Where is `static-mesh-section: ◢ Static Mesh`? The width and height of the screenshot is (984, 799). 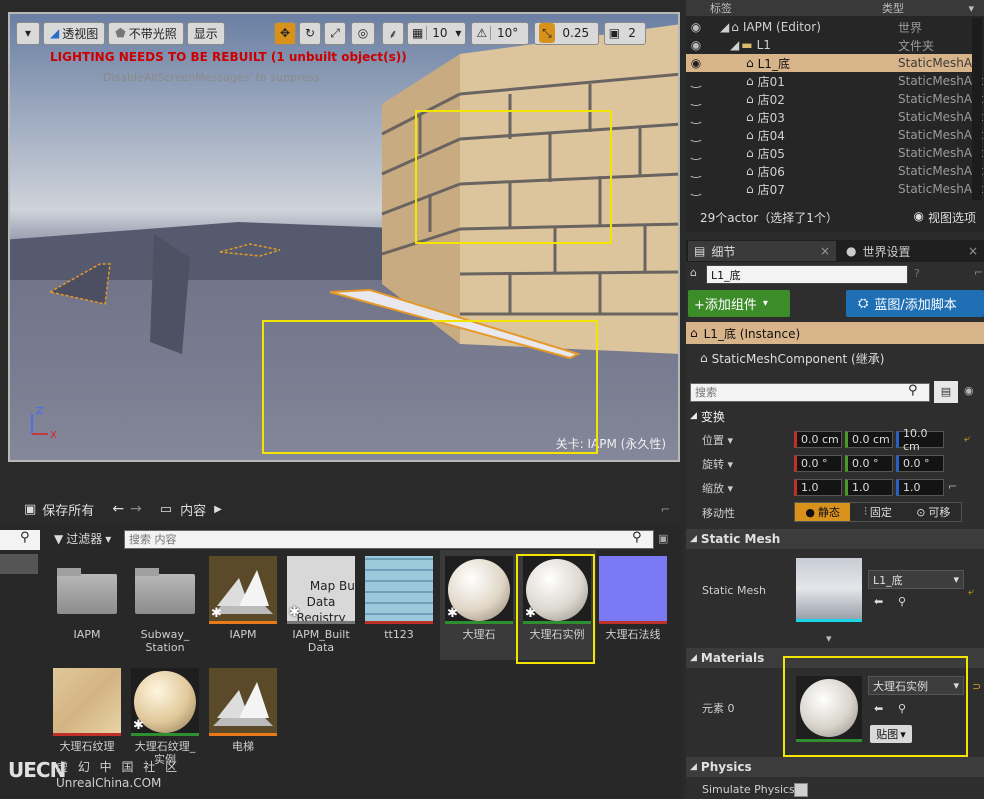
static-mesh-section: ◢ Static Mesh is located at coordinates (835, 539).